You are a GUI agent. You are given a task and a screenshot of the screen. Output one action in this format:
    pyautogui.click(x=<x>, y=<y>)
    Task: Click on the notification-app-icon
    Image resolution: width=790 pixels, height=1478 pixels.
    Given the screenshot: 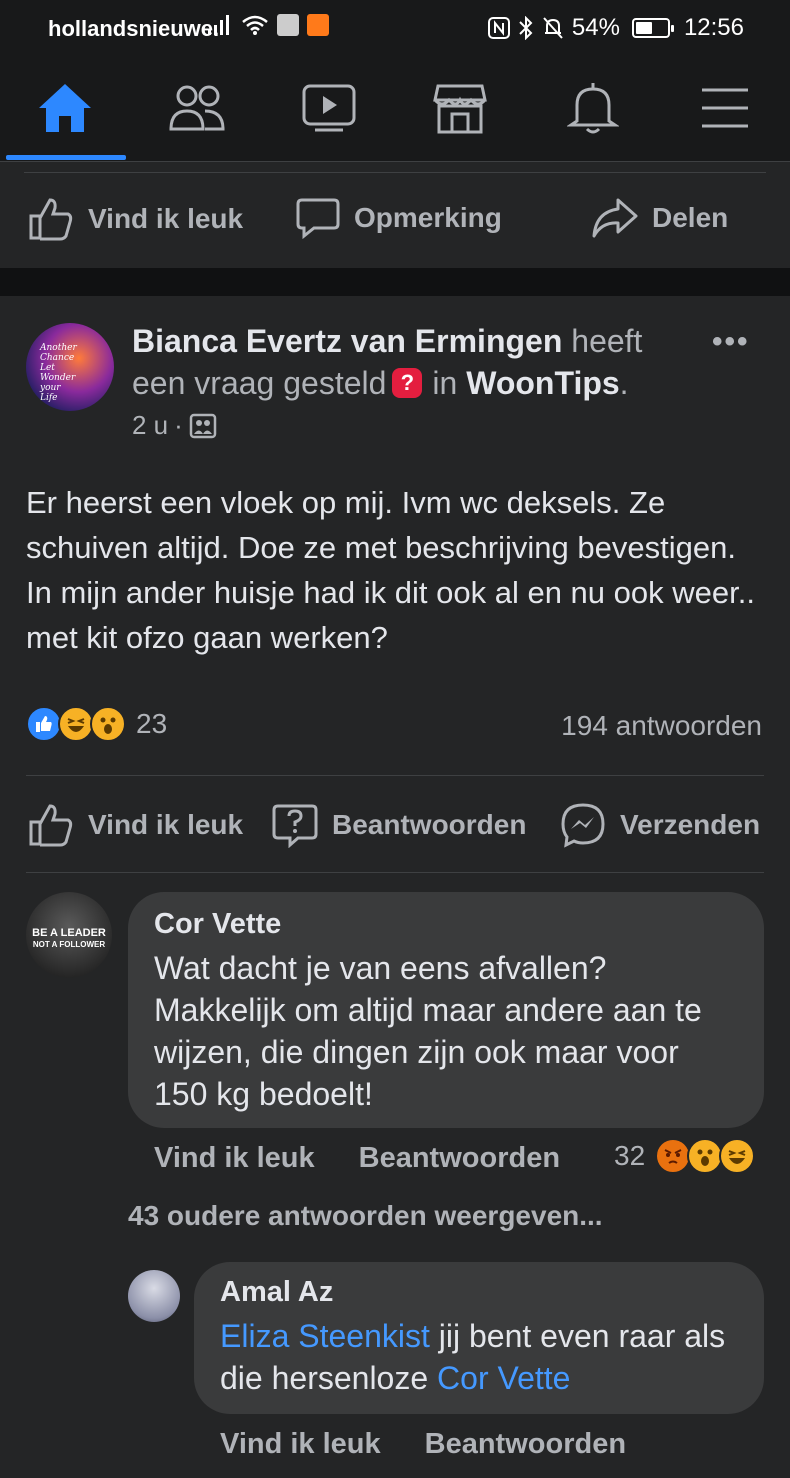 What is the action you would take?
    pyautogui.click(x=318, y=25)
    